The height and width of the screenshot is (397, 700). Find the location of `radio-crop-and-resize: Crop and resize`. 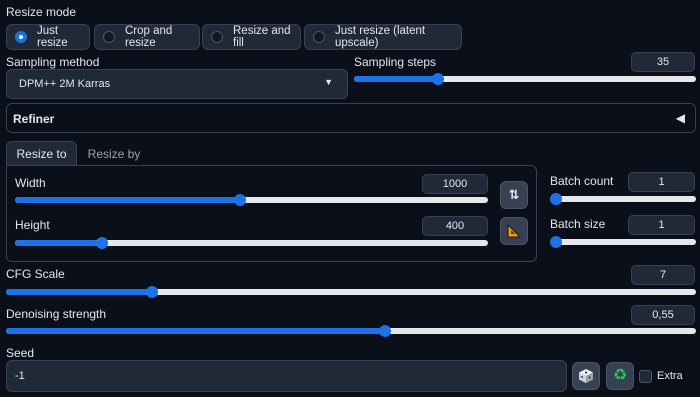

radio-crop-and-resize: Crop and resize is located at coordinates (147, 37).